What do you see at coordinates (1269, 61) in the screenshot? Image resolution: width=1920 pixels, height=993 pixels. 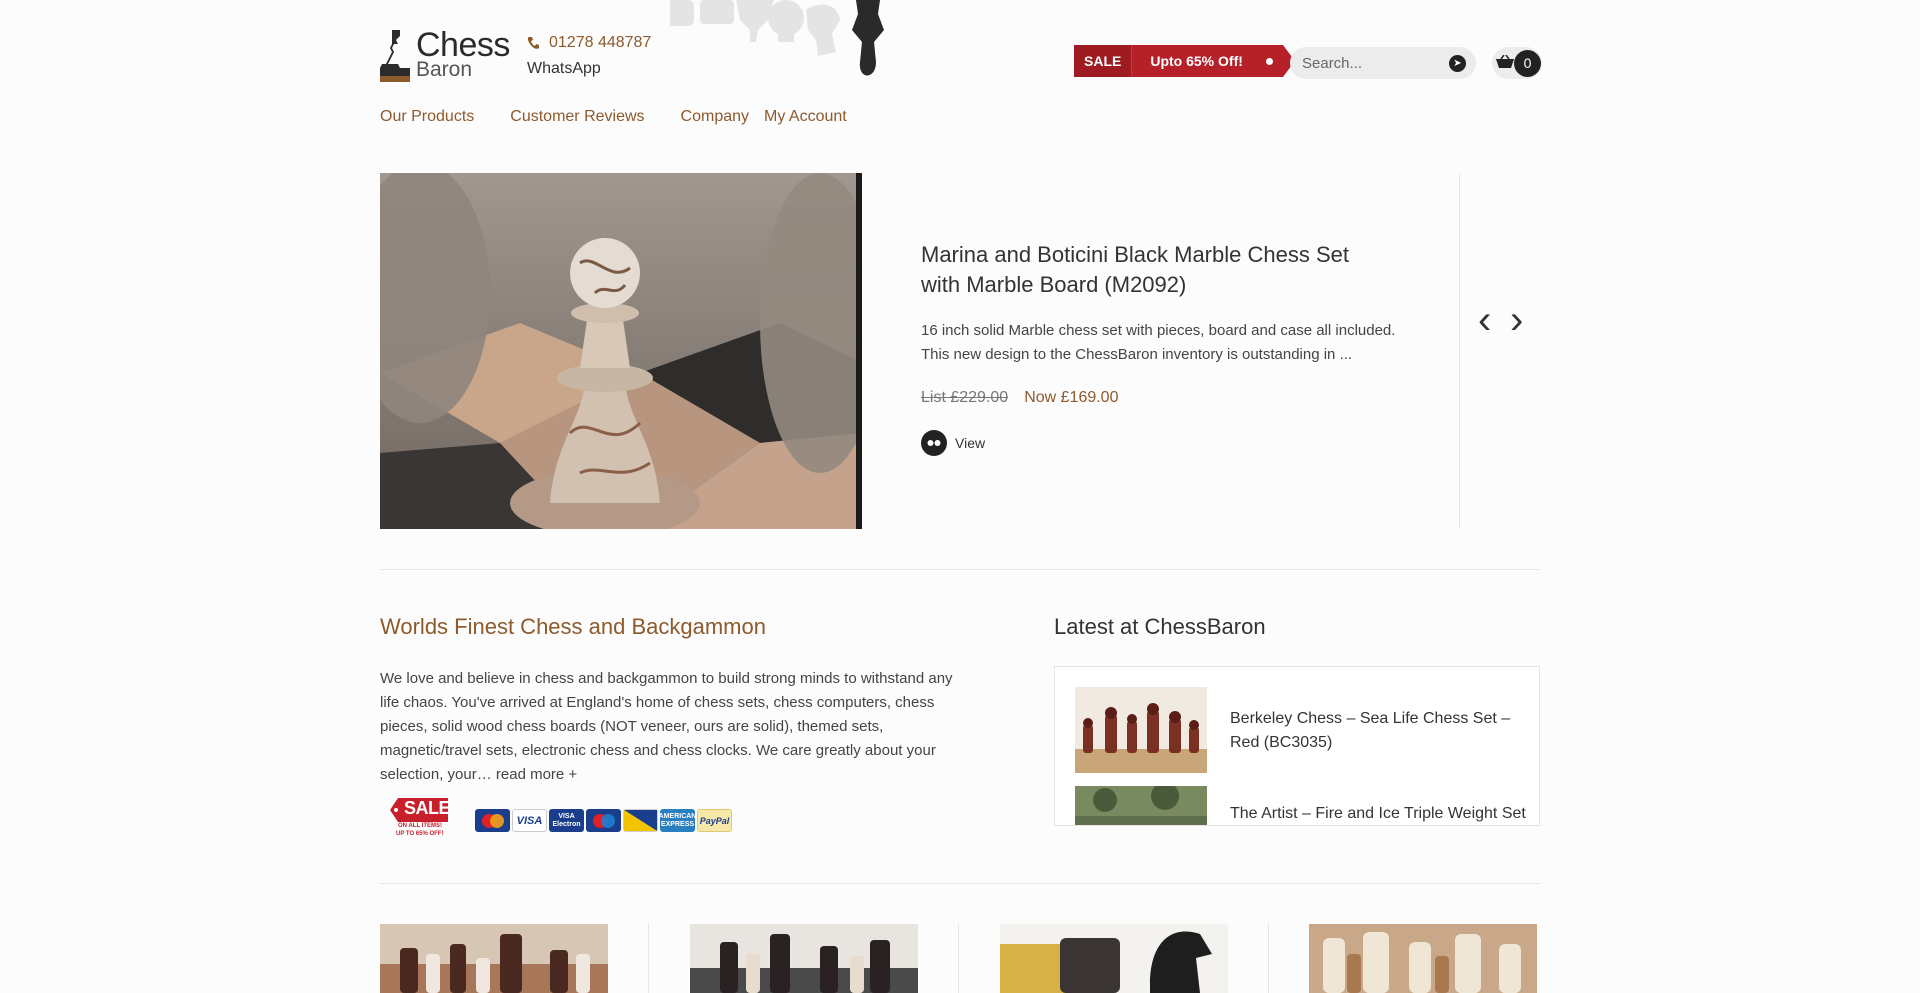 I see `sale-dot-icon` at bounding box center [1269, 61].